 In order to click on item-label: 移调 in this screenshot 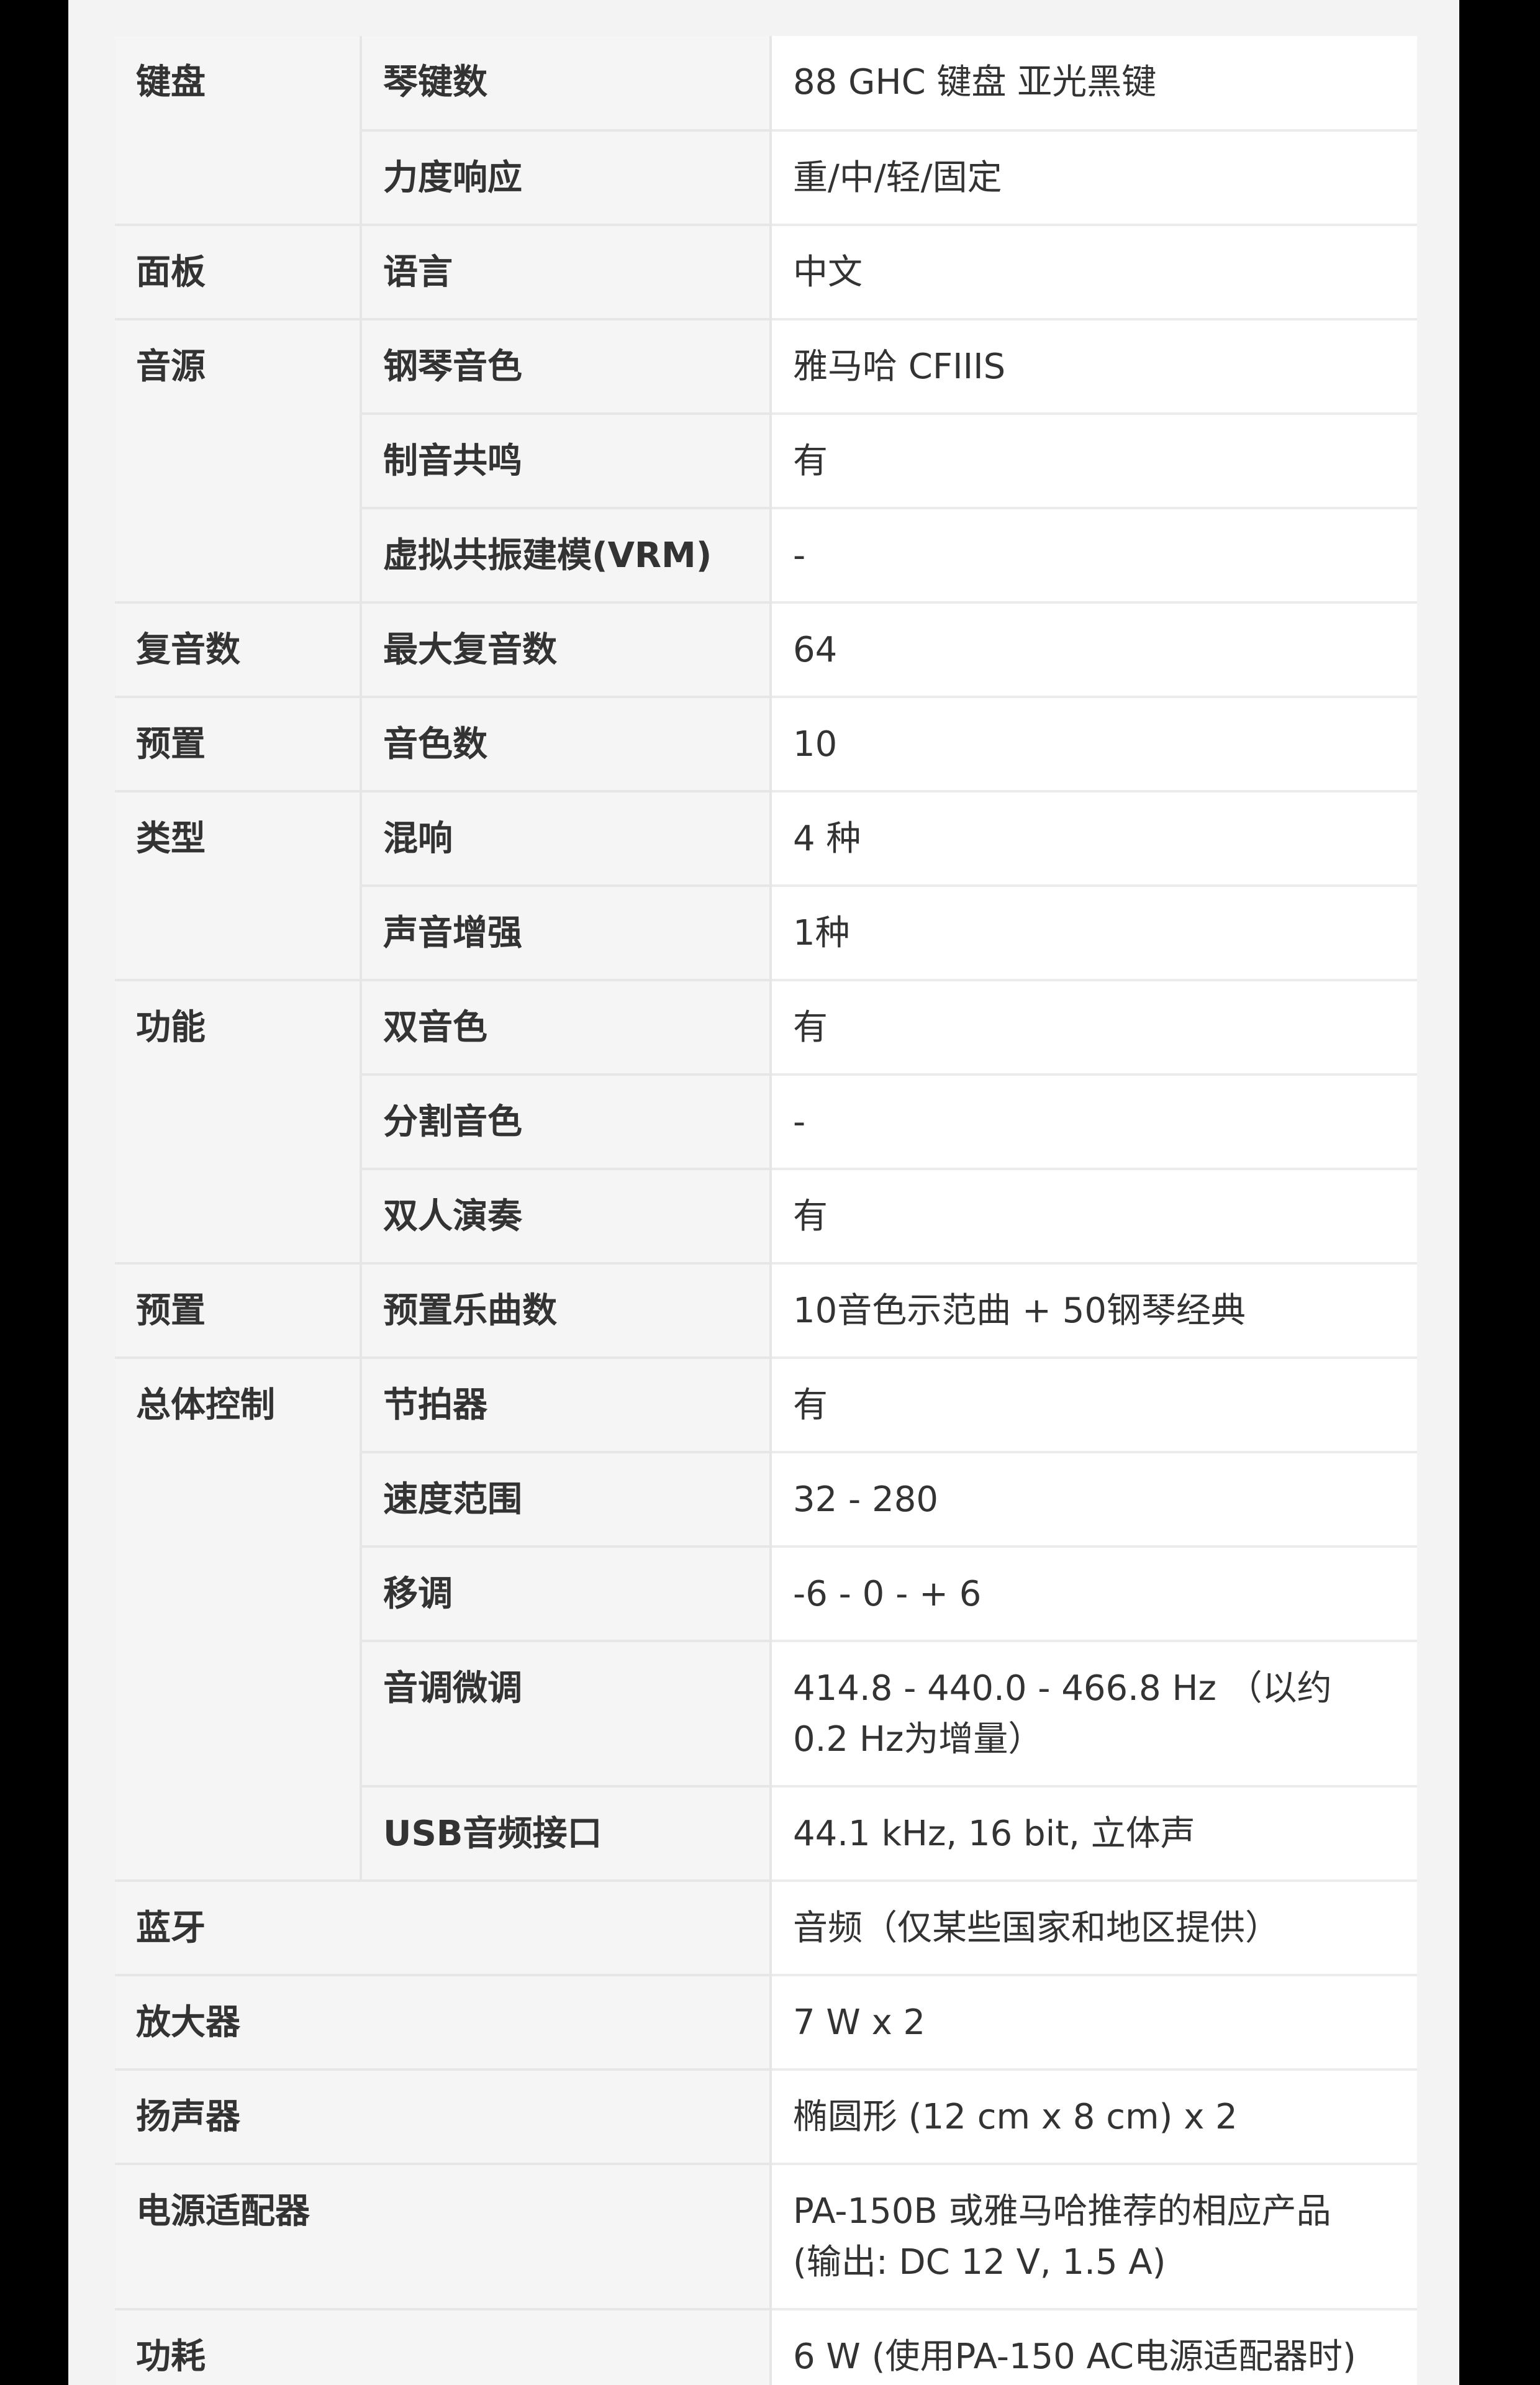, I will do `click(566, 1595)`.